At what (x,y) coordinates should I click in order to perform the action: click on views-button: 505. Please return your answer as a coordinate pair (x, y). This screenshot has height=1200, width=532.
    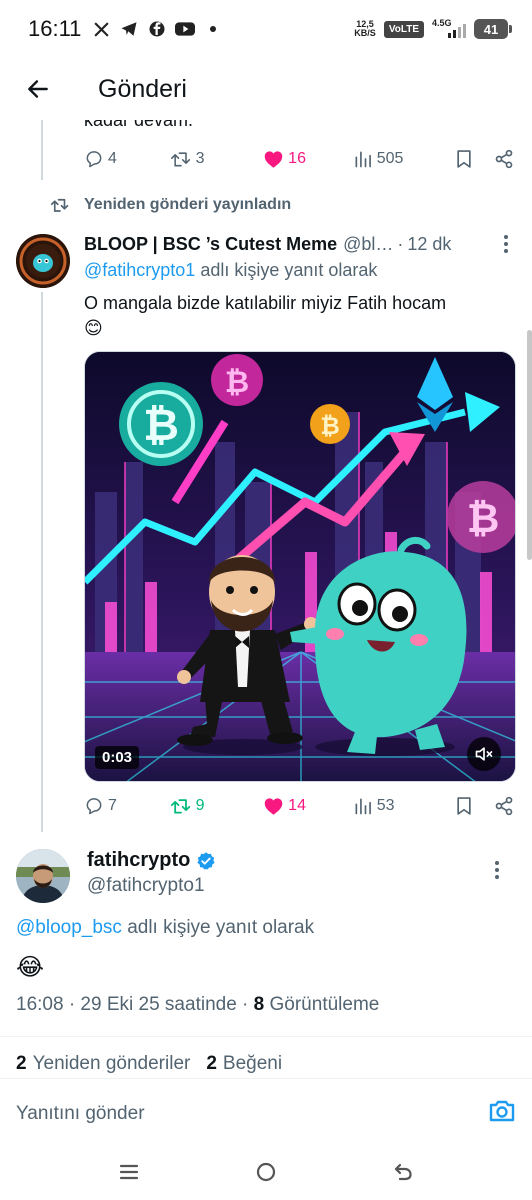
    Looking at the image, I should click on (399, 159).